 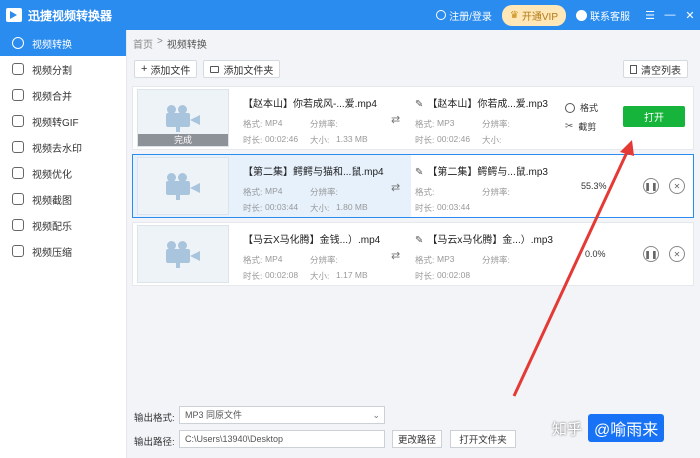 What do you see at coordinates (539, 17) in the screenshot?
I see `vip-label: 开通VIP` at bounding box center [539, 17].